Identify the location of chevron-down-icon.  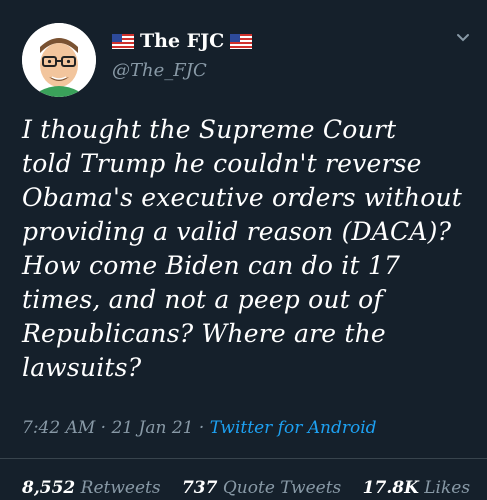
(463, 38).